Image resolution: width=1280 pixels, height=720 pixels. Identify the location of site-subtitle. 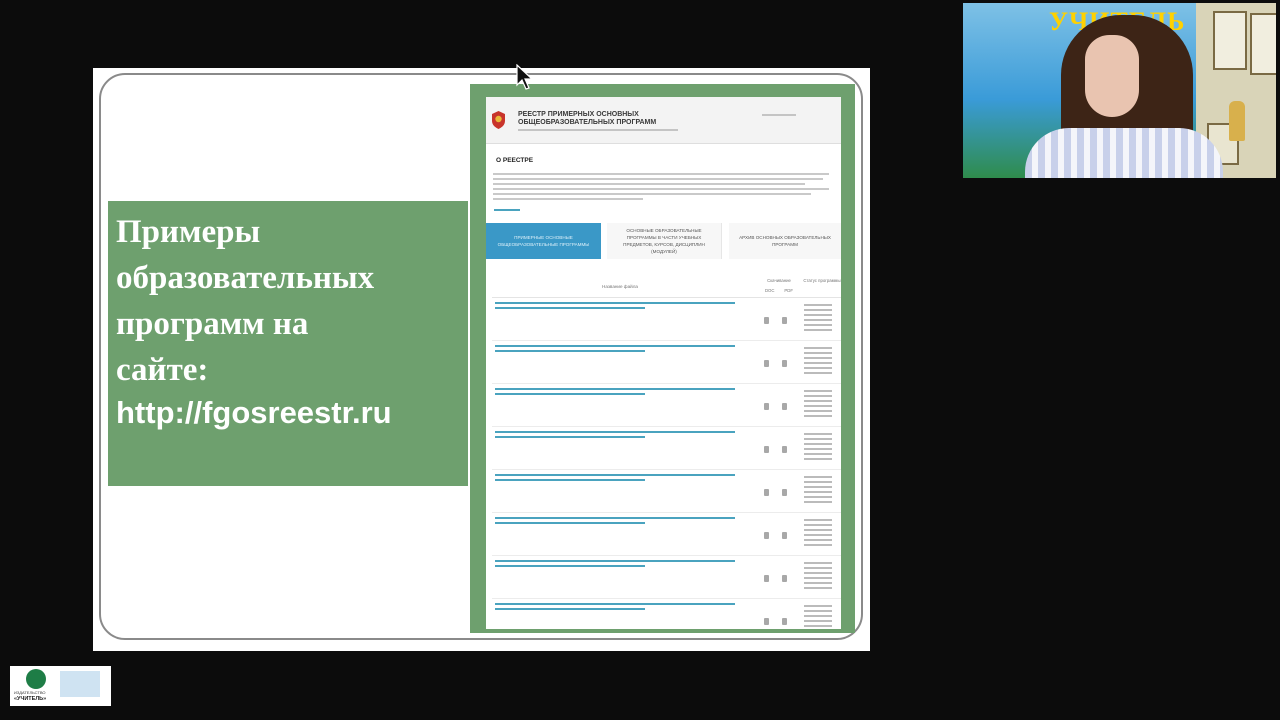
(598, 131).